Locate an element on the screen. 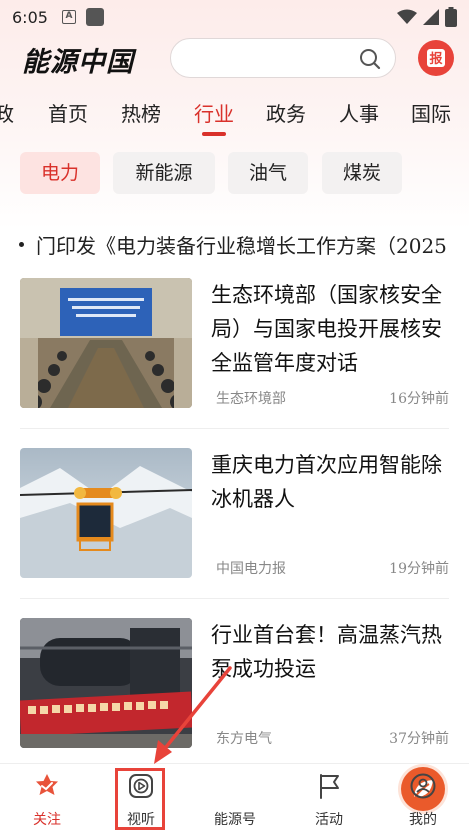  chip-new-energy: 新能源 is located at coordinates (164, 173).